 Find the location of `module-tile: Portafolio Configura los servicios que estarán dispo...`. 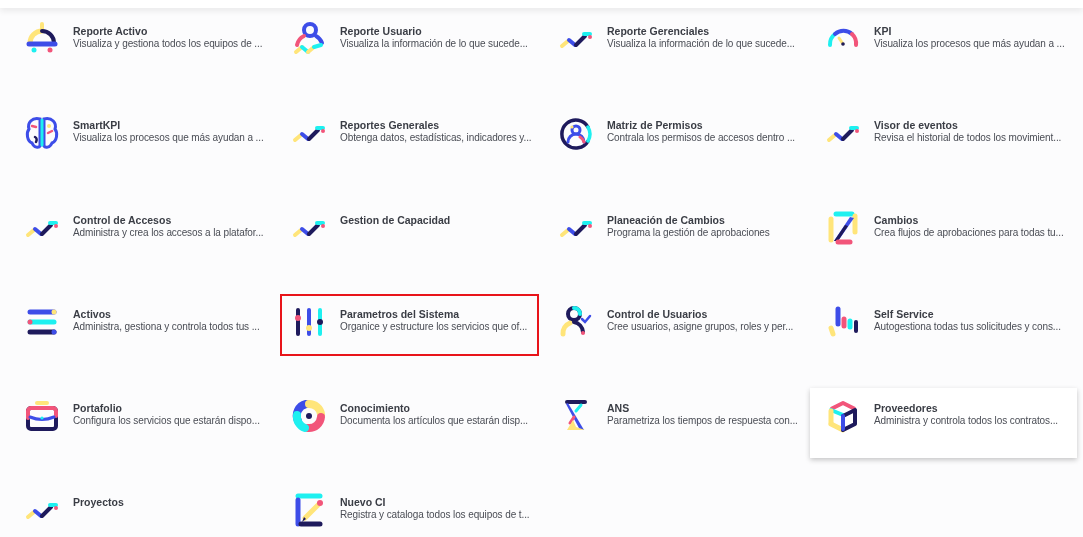

module-tile: Portafolio Configura los servicios que estarán dispo... is located at coordinates (142, 415).